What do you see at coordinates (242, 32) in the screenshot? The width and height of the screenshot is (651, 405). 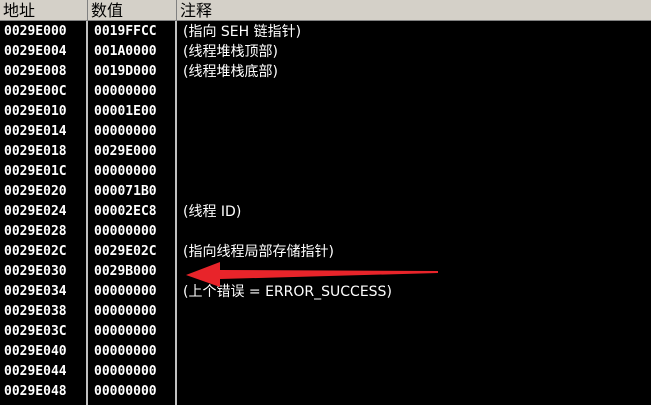 I see `comment-cell: (指向 SEH 链指针)` at bounding box center [242, 32].